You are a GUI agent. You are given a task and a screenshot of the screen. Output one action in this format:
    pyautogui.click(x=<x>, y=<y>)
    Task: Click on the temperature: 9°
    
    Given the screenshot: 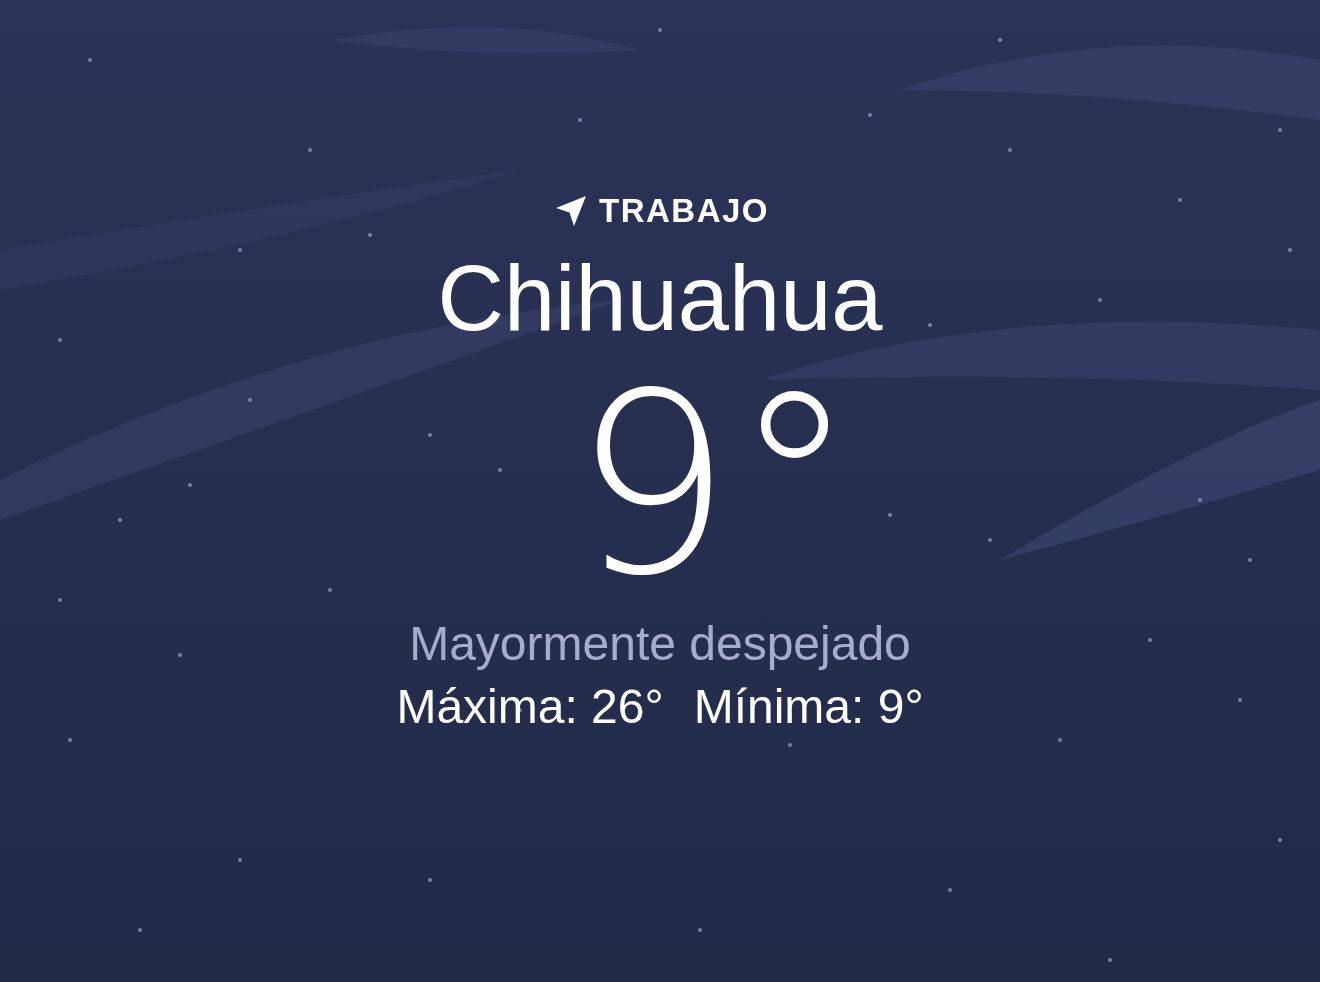 What is the action you would take?
    pyautogui.click(x=715, y=485)
    